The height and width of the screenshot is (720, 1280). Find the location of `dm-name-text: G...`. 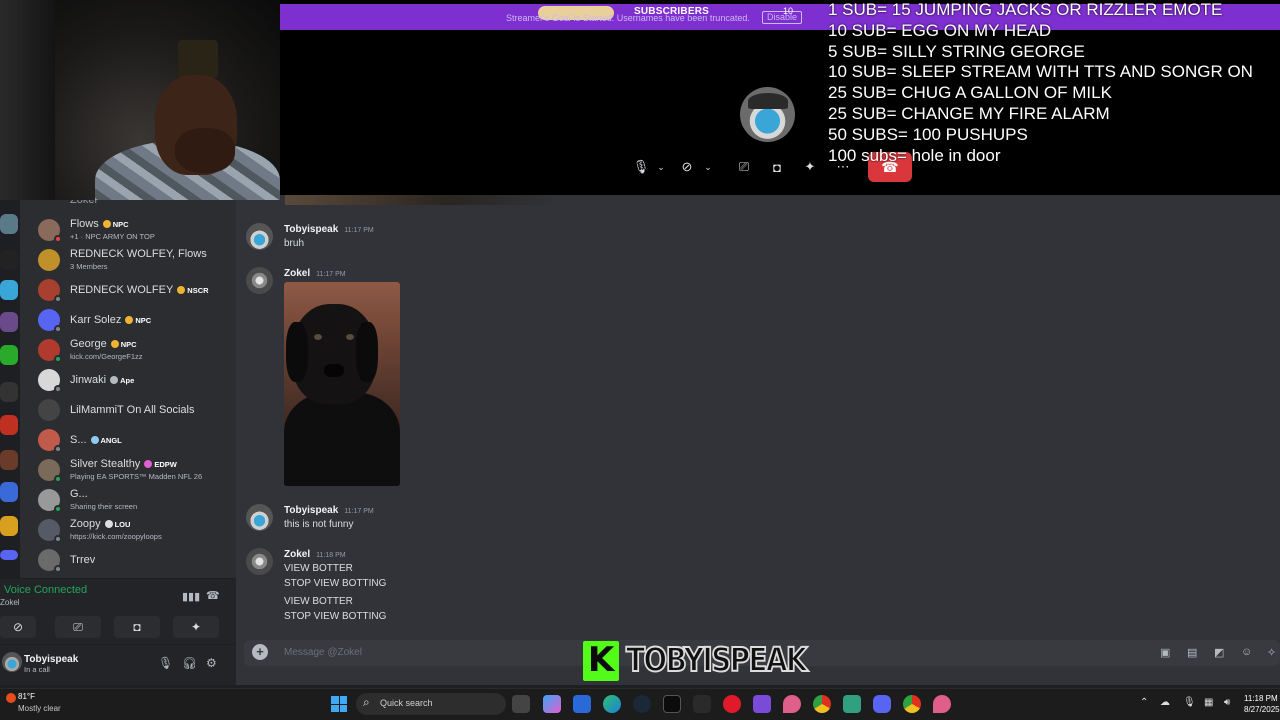

dm-name-text: G... is located at coordinates (79, 494).